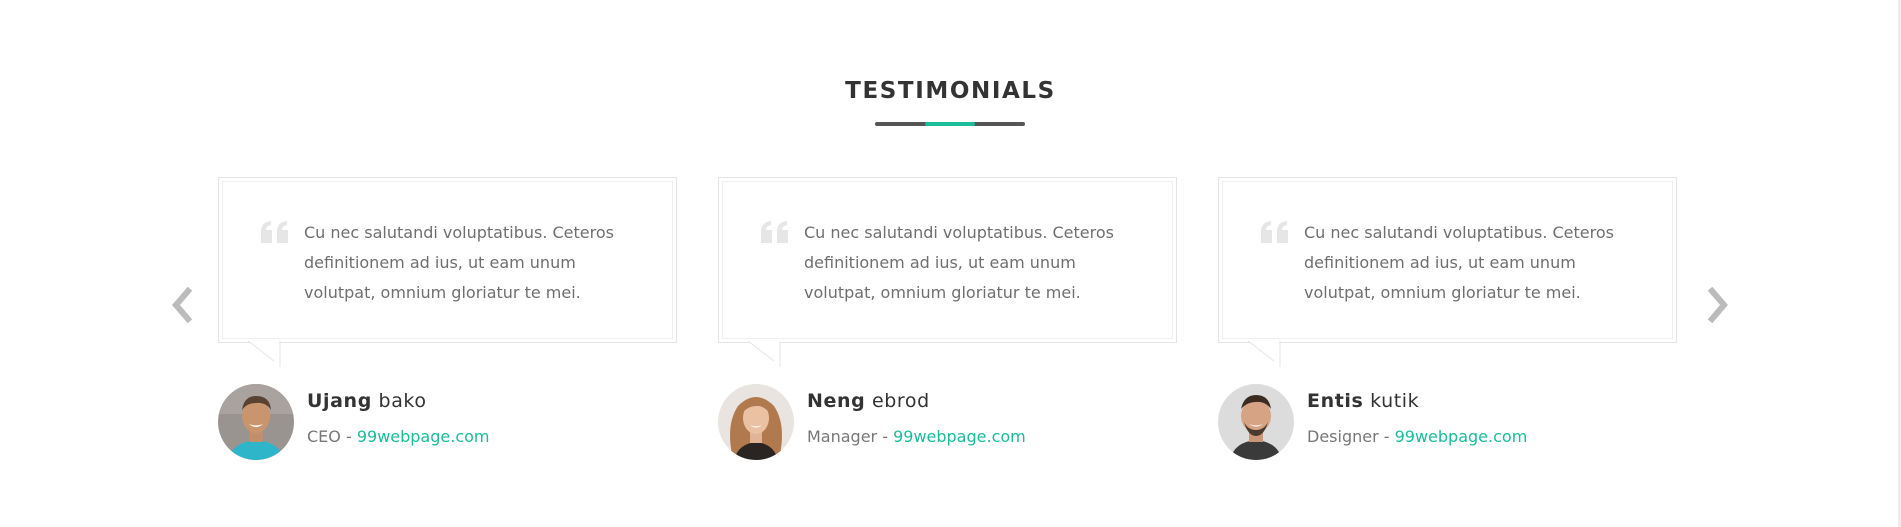 The image size is (1901, 527). Describe the element at coordinates (900, 401) in the screenshot. I see `person-last-name: ebrod` at that location.